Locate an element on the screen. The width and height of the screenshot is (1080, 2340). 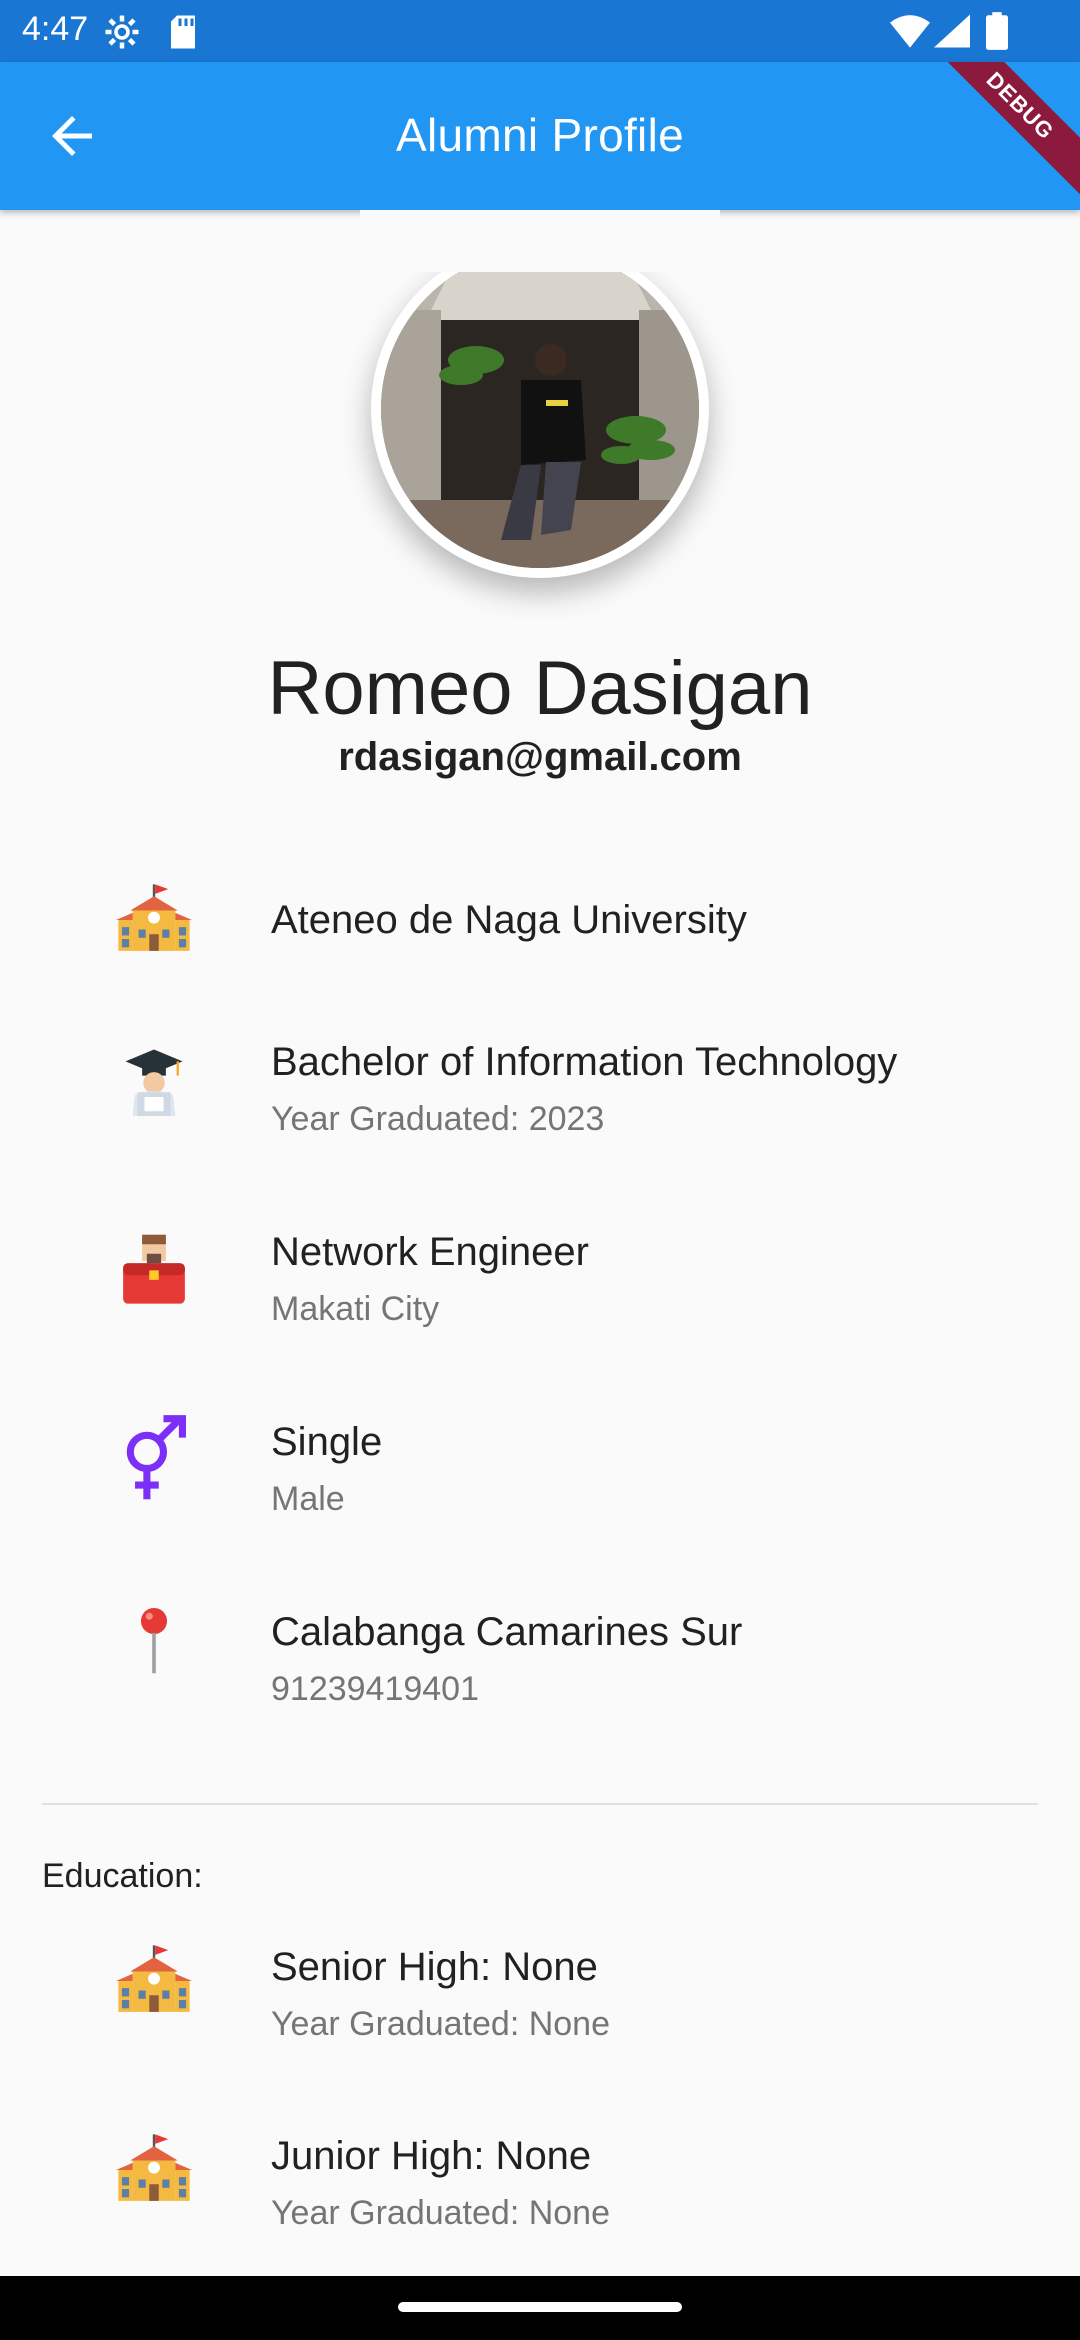
system-nav-bar is located at coordinates (540, 2308).